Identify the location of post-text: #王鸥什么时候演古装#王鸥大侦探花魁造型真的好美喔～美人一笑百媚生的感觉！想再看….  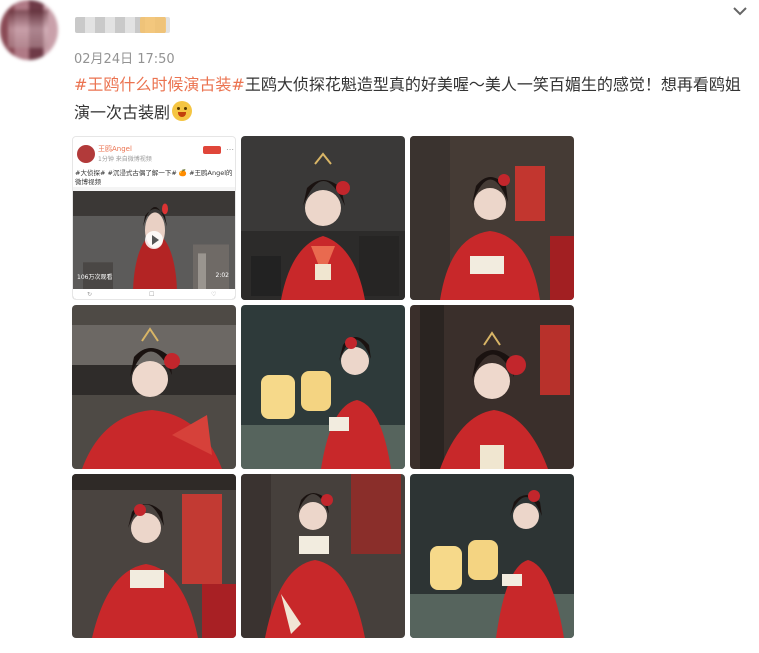
(409, 99).